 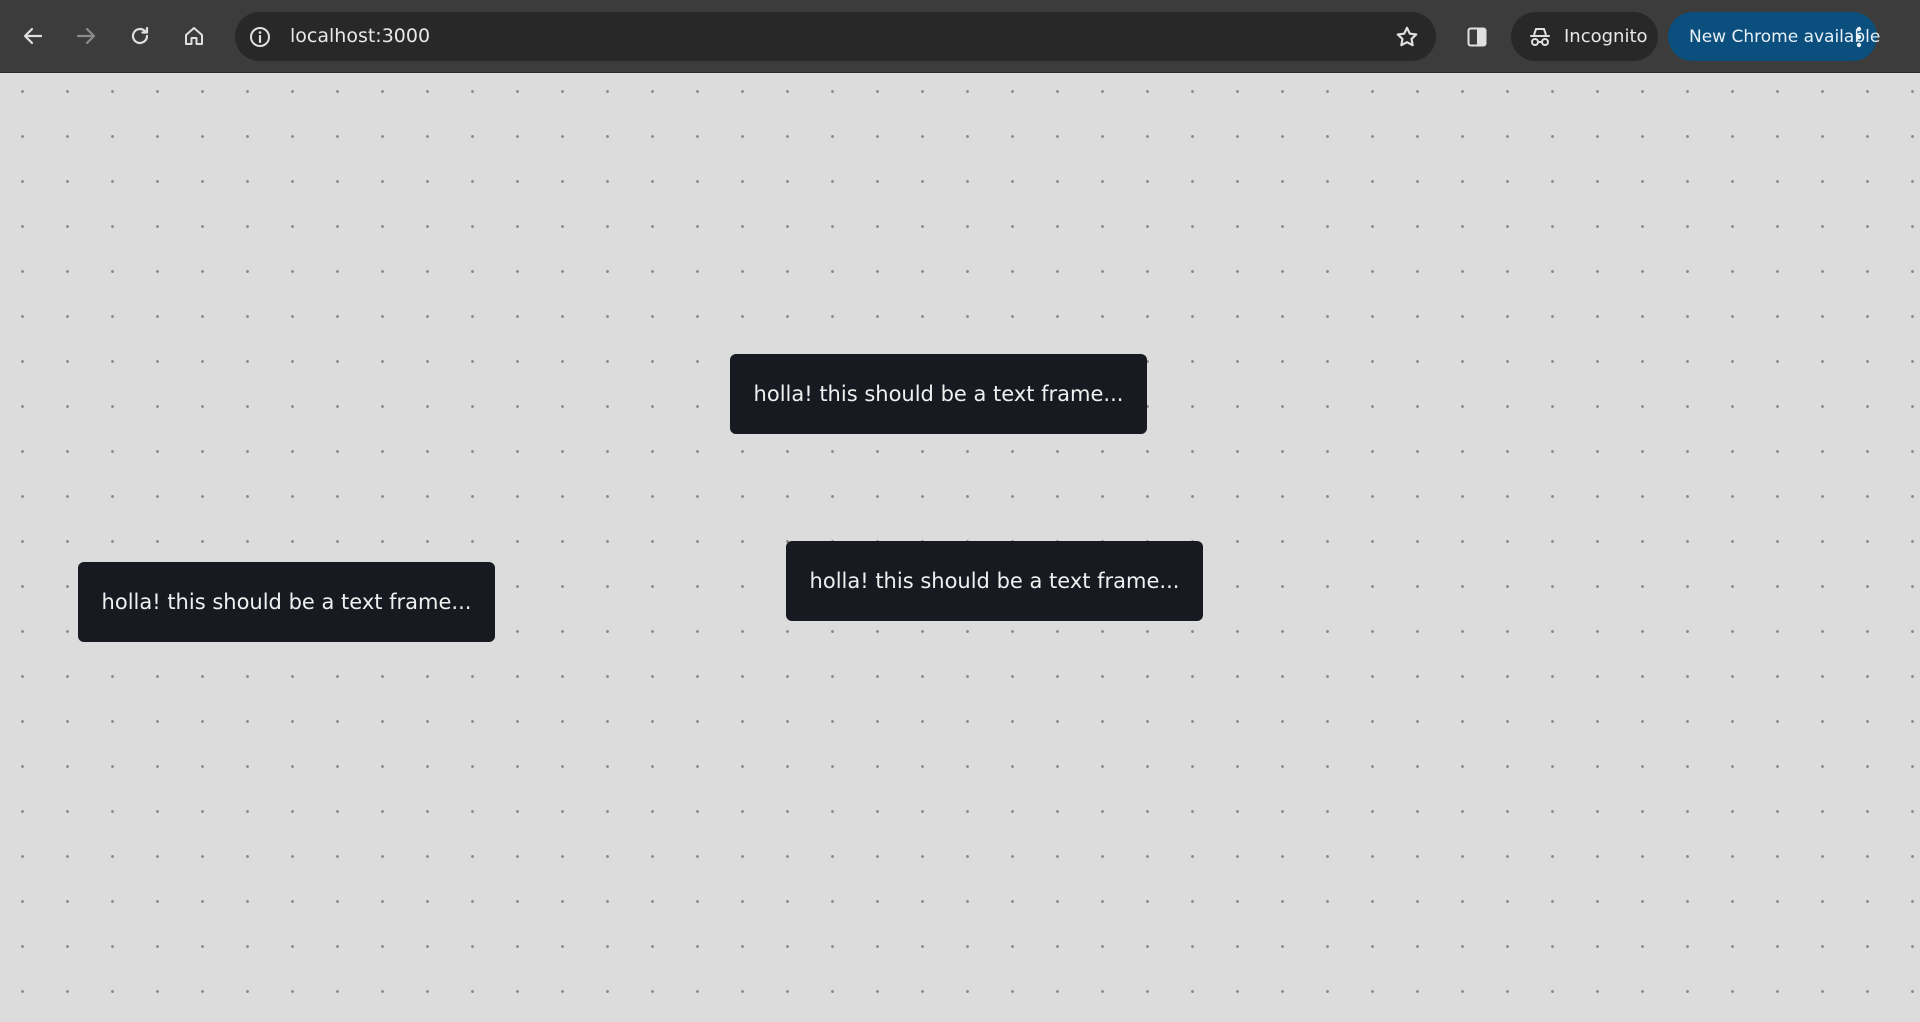 What do you see at coordinates (1540, 37) in the screenshot?
I see `incognito-icon` at bounding box center [1540, 37].